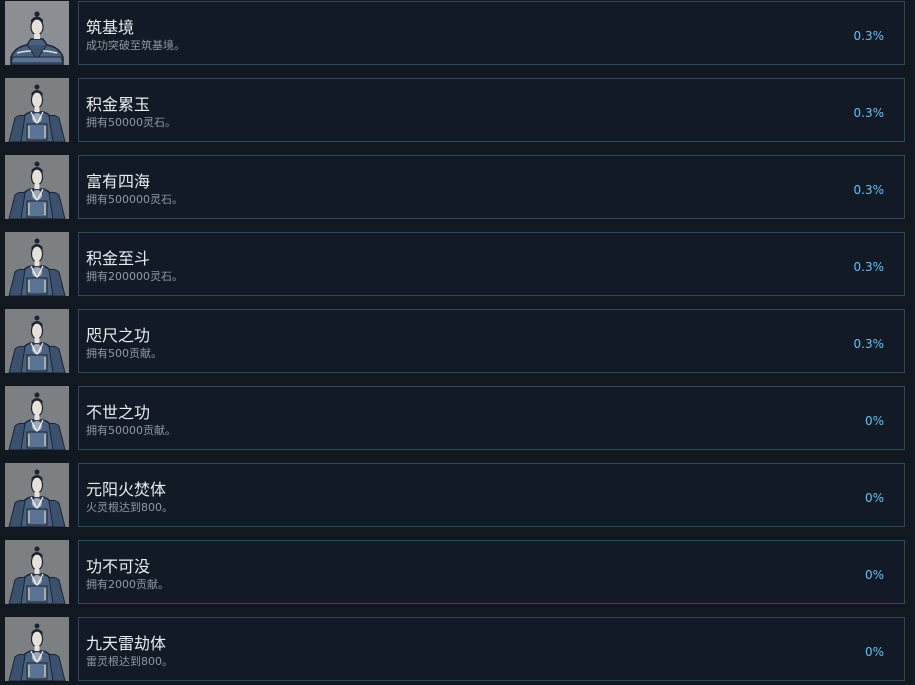  Describe the element at coordinates (118, 258) in the screenshot. I see `achievement-title: 积金至斗` at that location.